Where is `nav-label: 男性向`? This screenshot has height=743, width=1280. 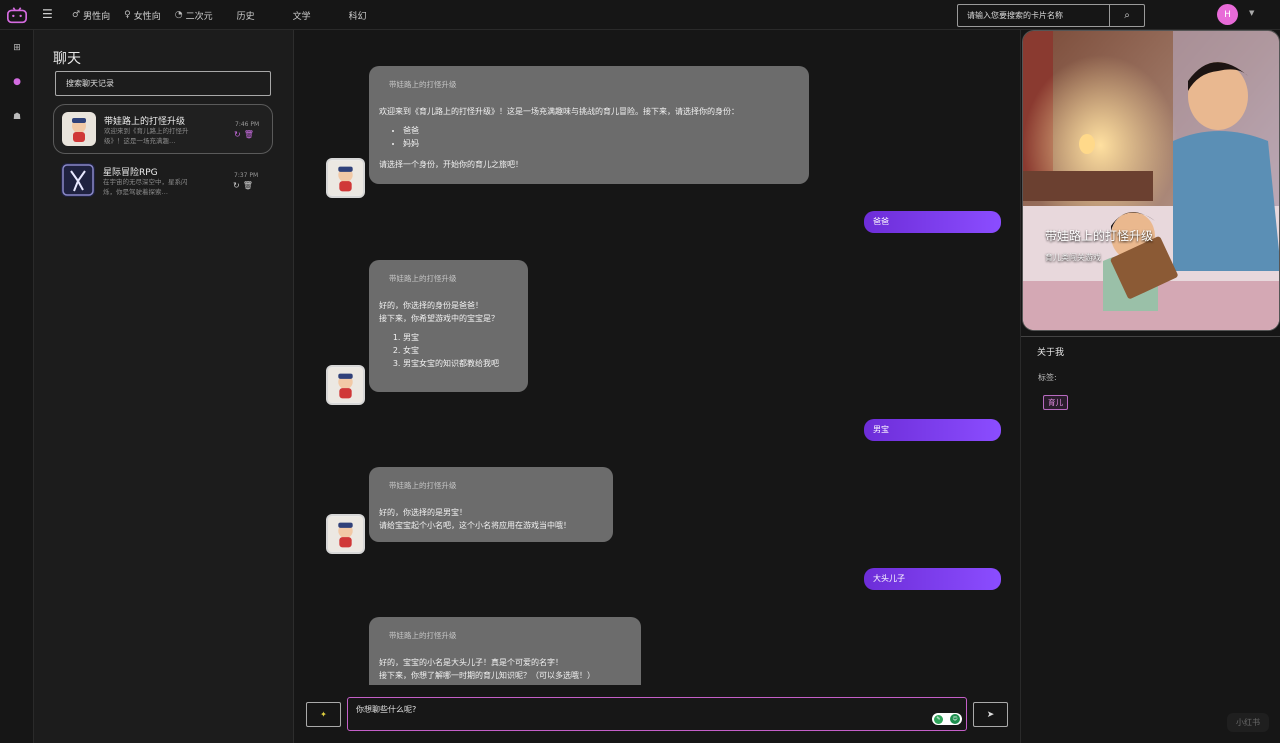
nav-label: 男性向 is located at coordinates (97, 16).